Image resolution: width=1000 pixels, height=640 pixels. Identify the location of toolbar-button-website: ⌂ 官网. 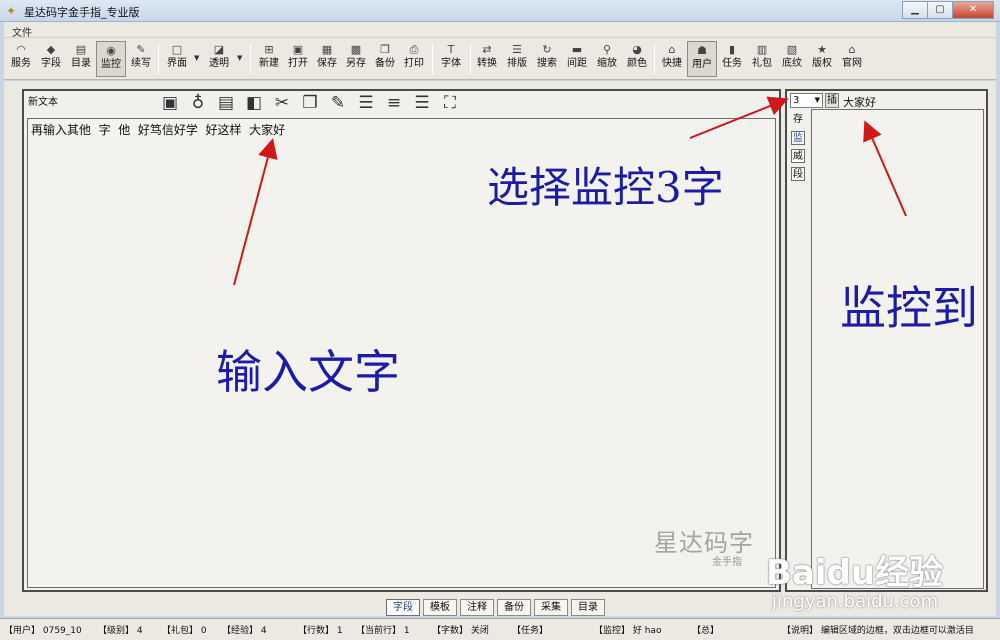
(852, 59).